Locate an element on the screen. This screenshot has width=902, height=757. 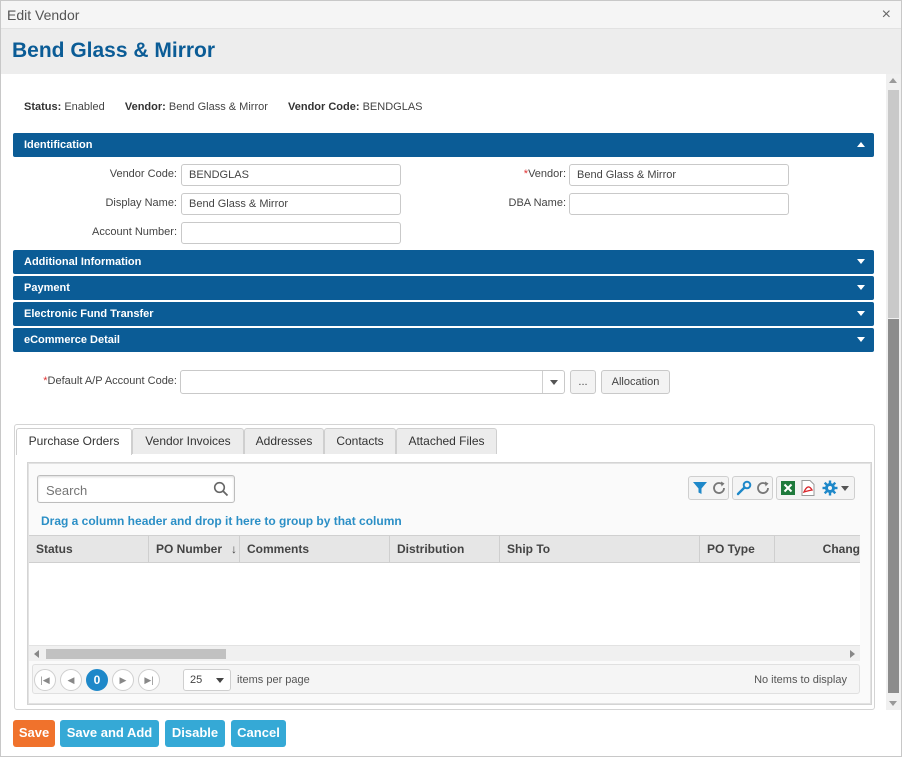
no-items-label: No items to display is located at coordinates (800, 680).